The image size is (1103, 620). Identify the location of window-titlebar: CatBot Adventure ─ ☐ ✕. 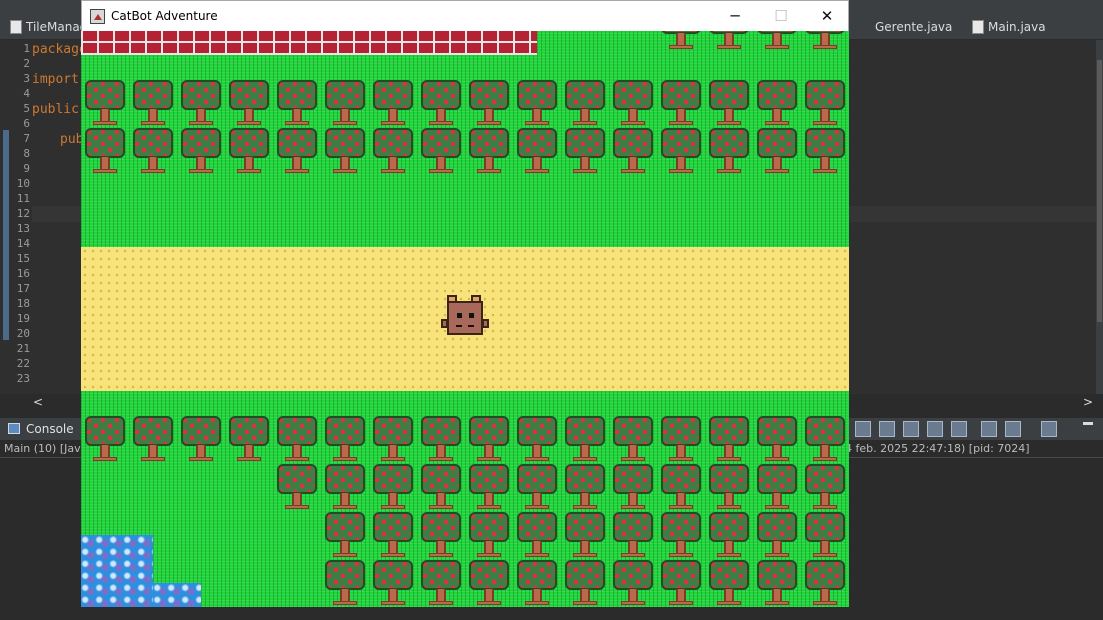
(465, 15).